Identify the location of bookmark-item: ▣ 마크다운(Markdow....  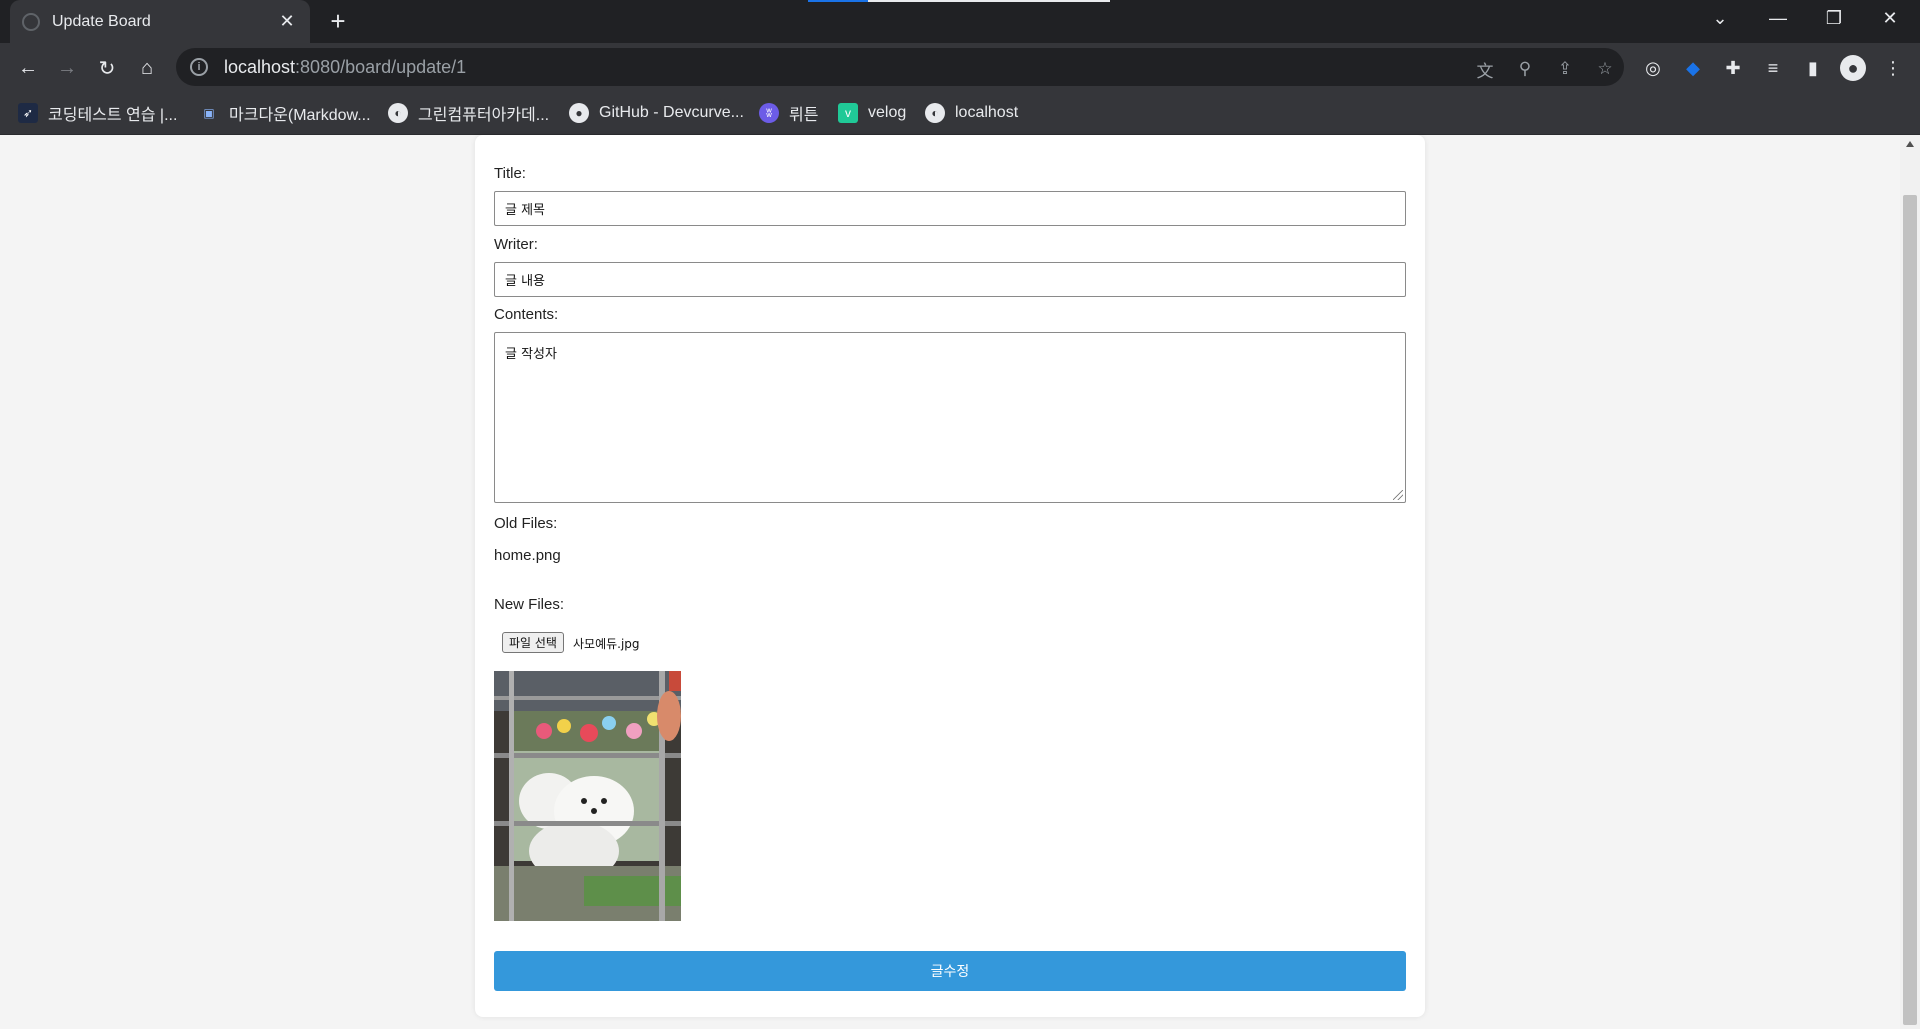
(284, 113).